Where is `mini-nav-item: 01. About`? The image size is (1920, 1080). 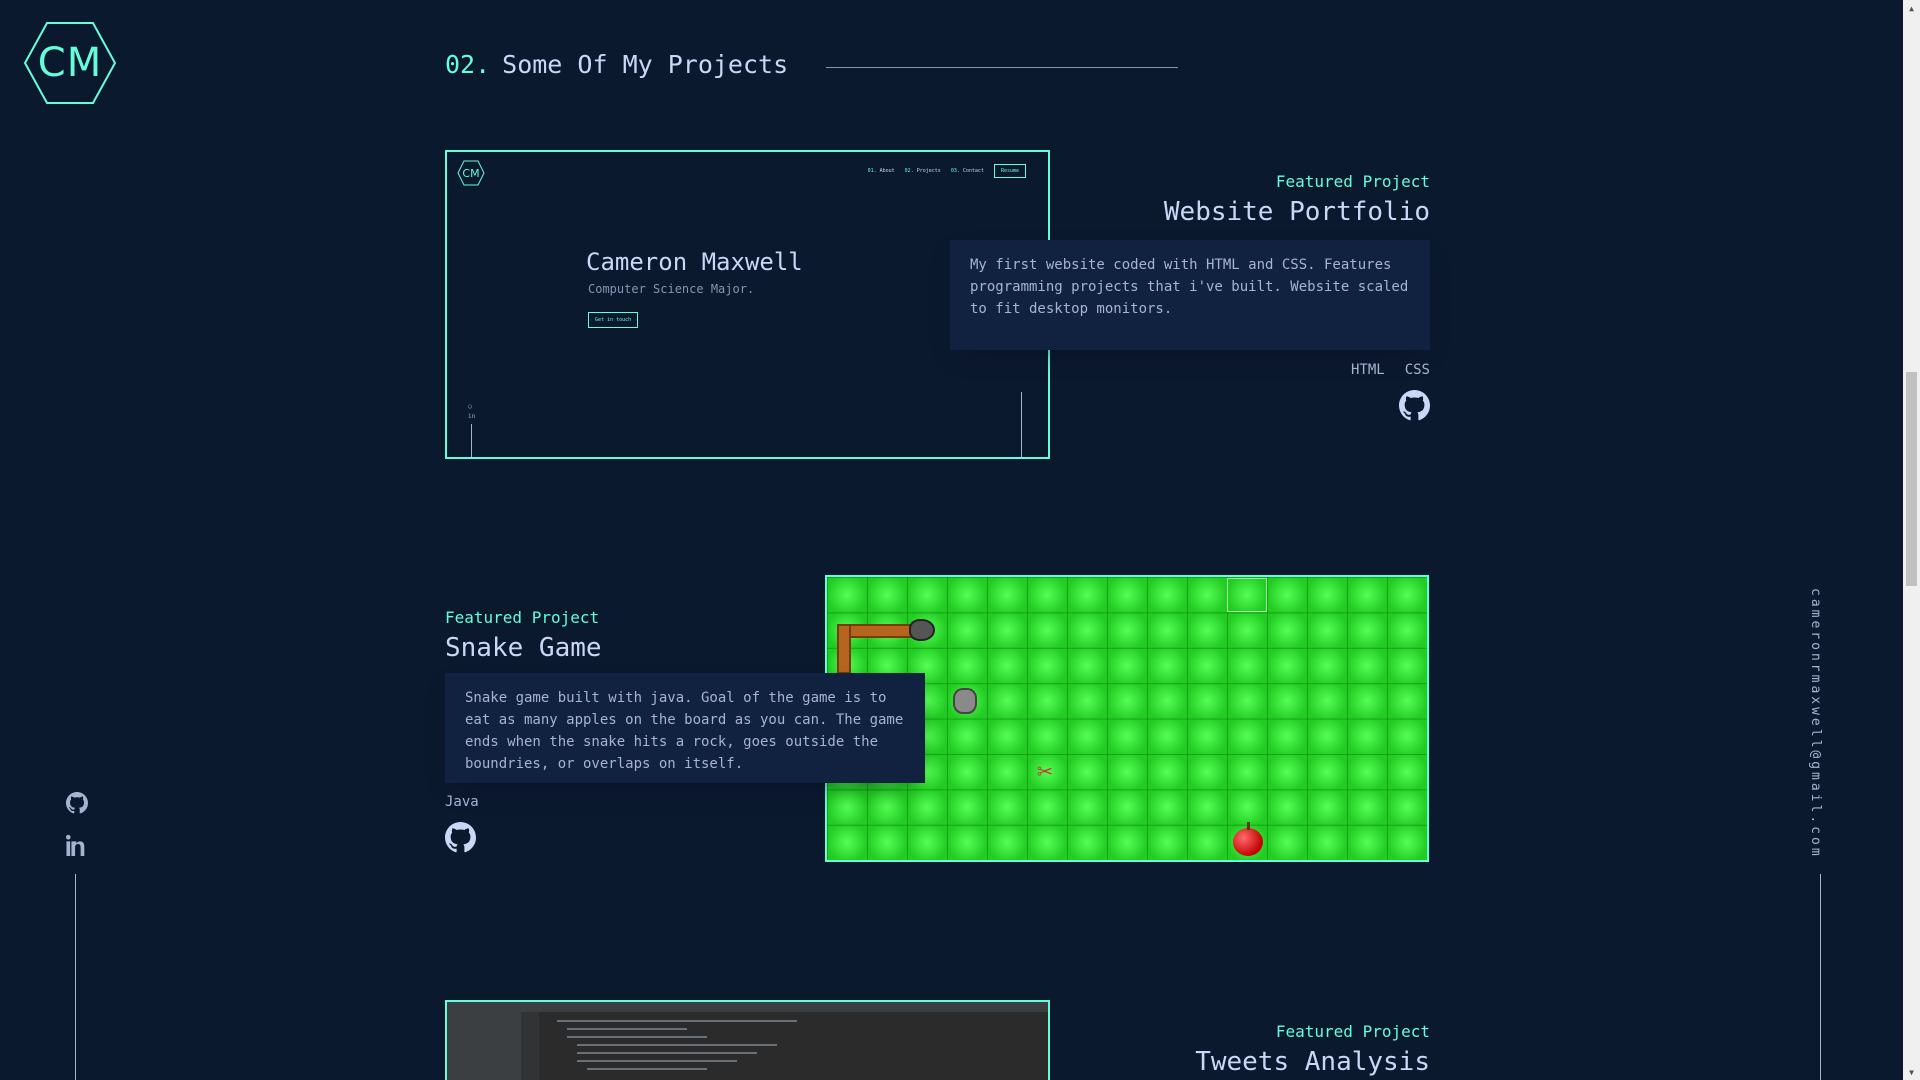 mini-nav-item: 01. About is located at coordinates (881, 171).